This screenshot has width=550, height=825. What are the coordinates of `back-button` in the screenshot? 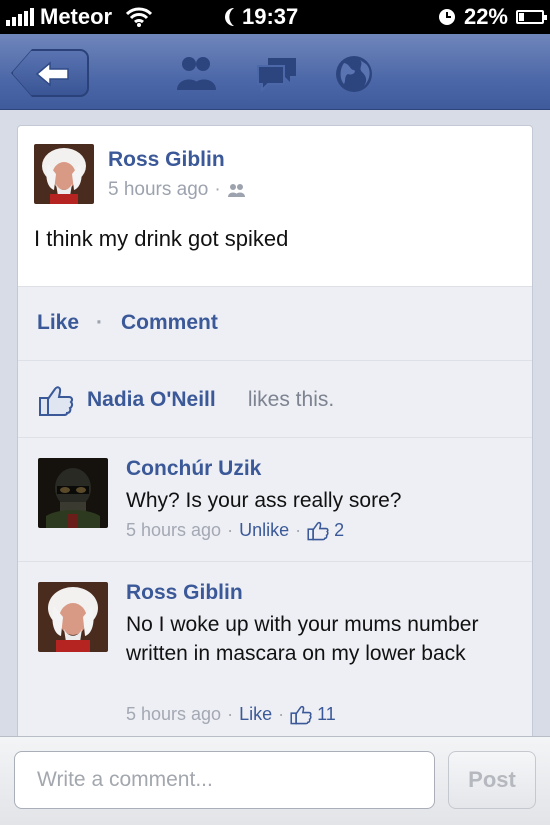 It's located at (50, 73).